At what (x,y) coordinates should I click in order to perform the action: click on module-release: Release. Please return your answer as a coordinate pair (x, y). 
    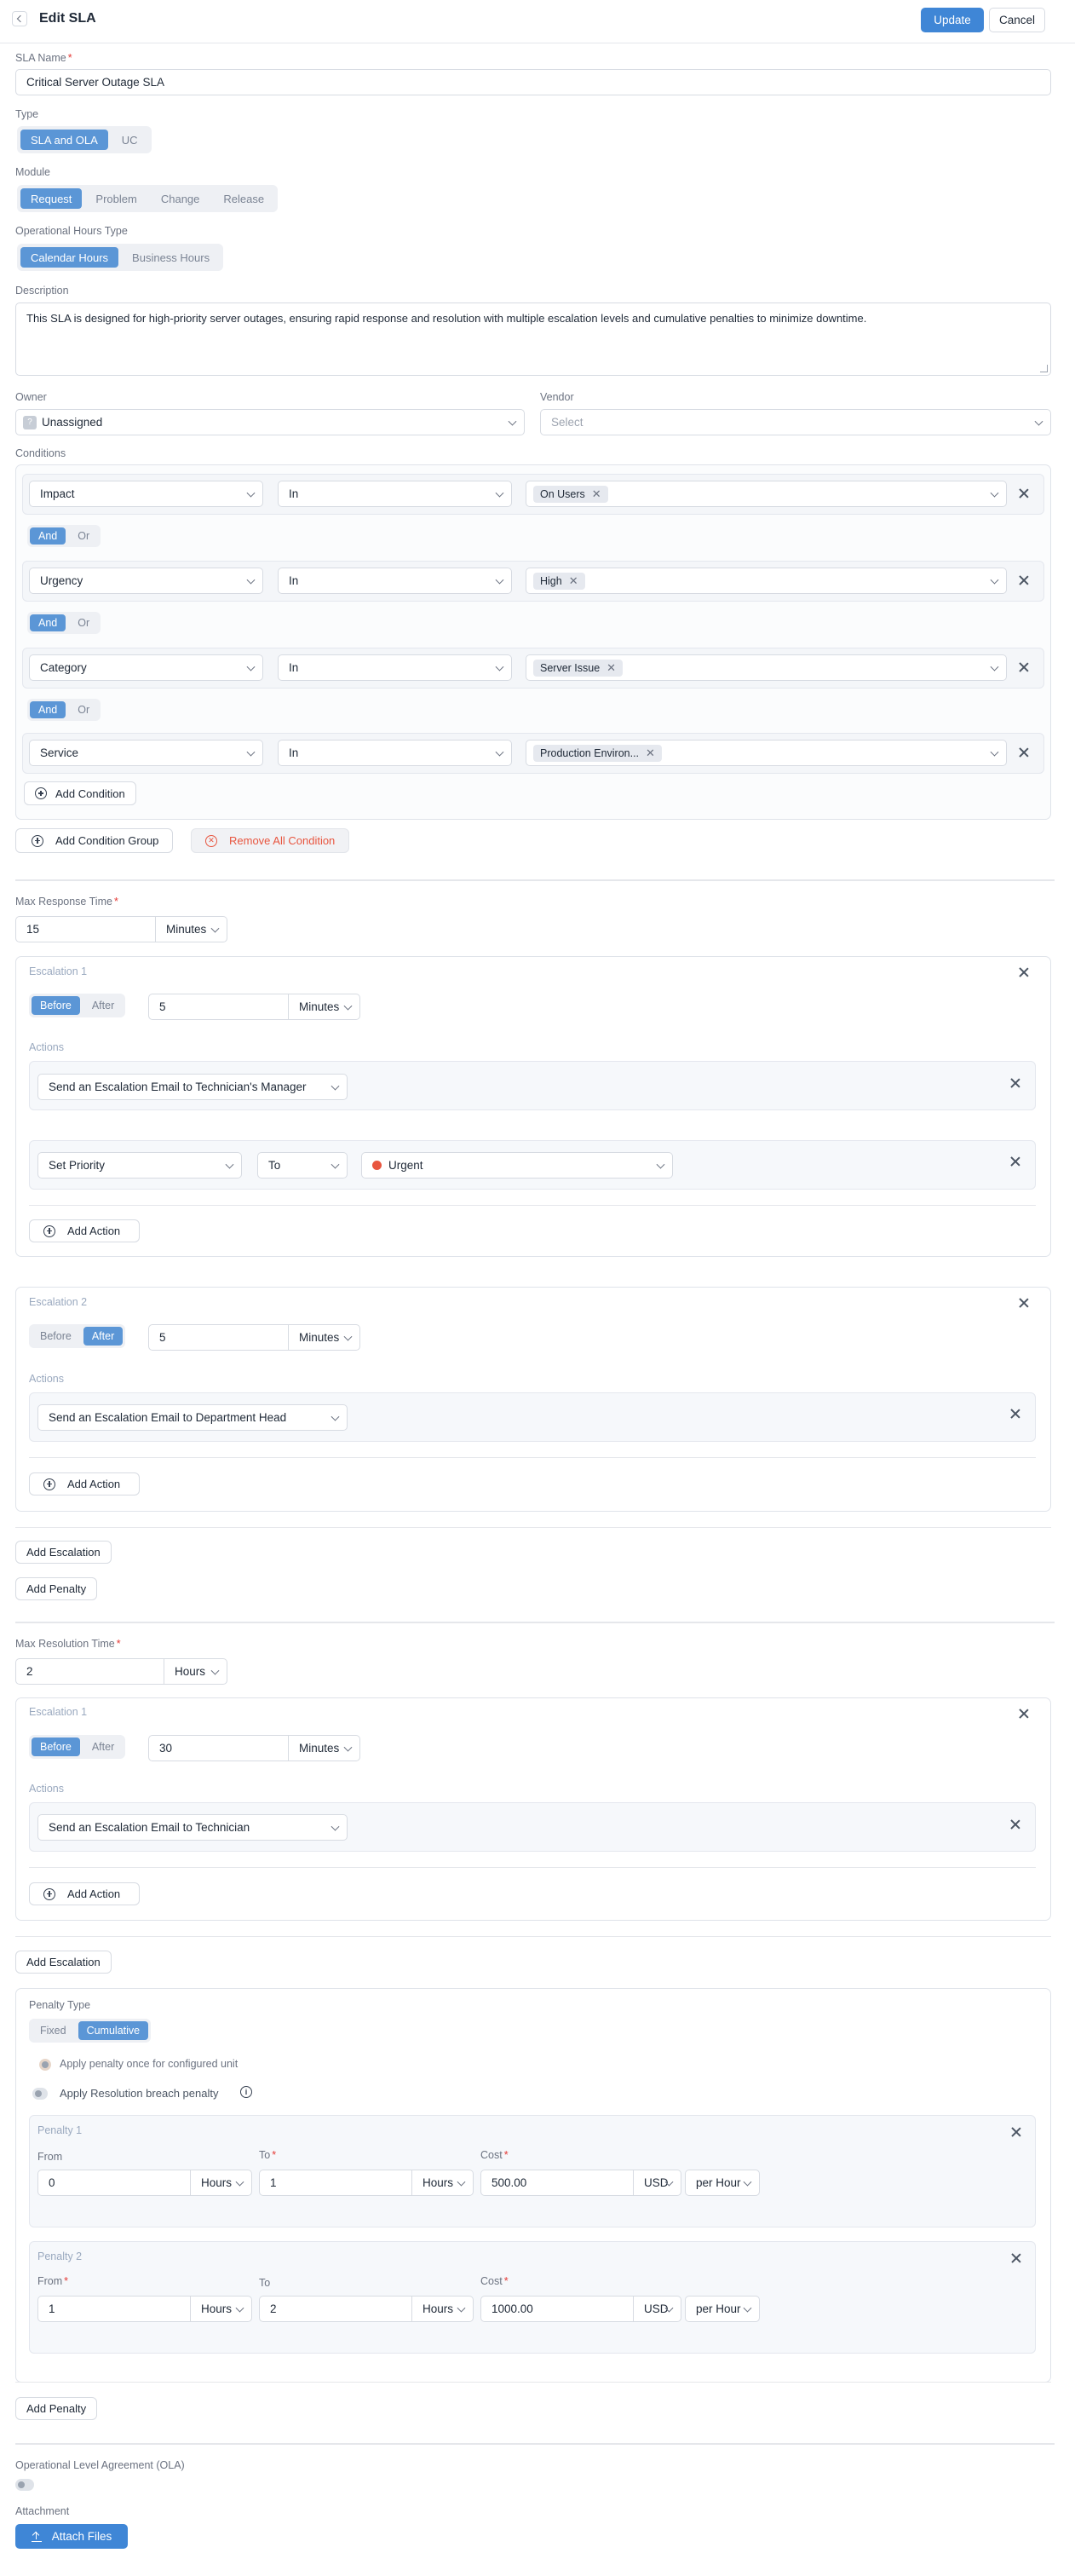
    Looking at the image, I should click on (243, 198).